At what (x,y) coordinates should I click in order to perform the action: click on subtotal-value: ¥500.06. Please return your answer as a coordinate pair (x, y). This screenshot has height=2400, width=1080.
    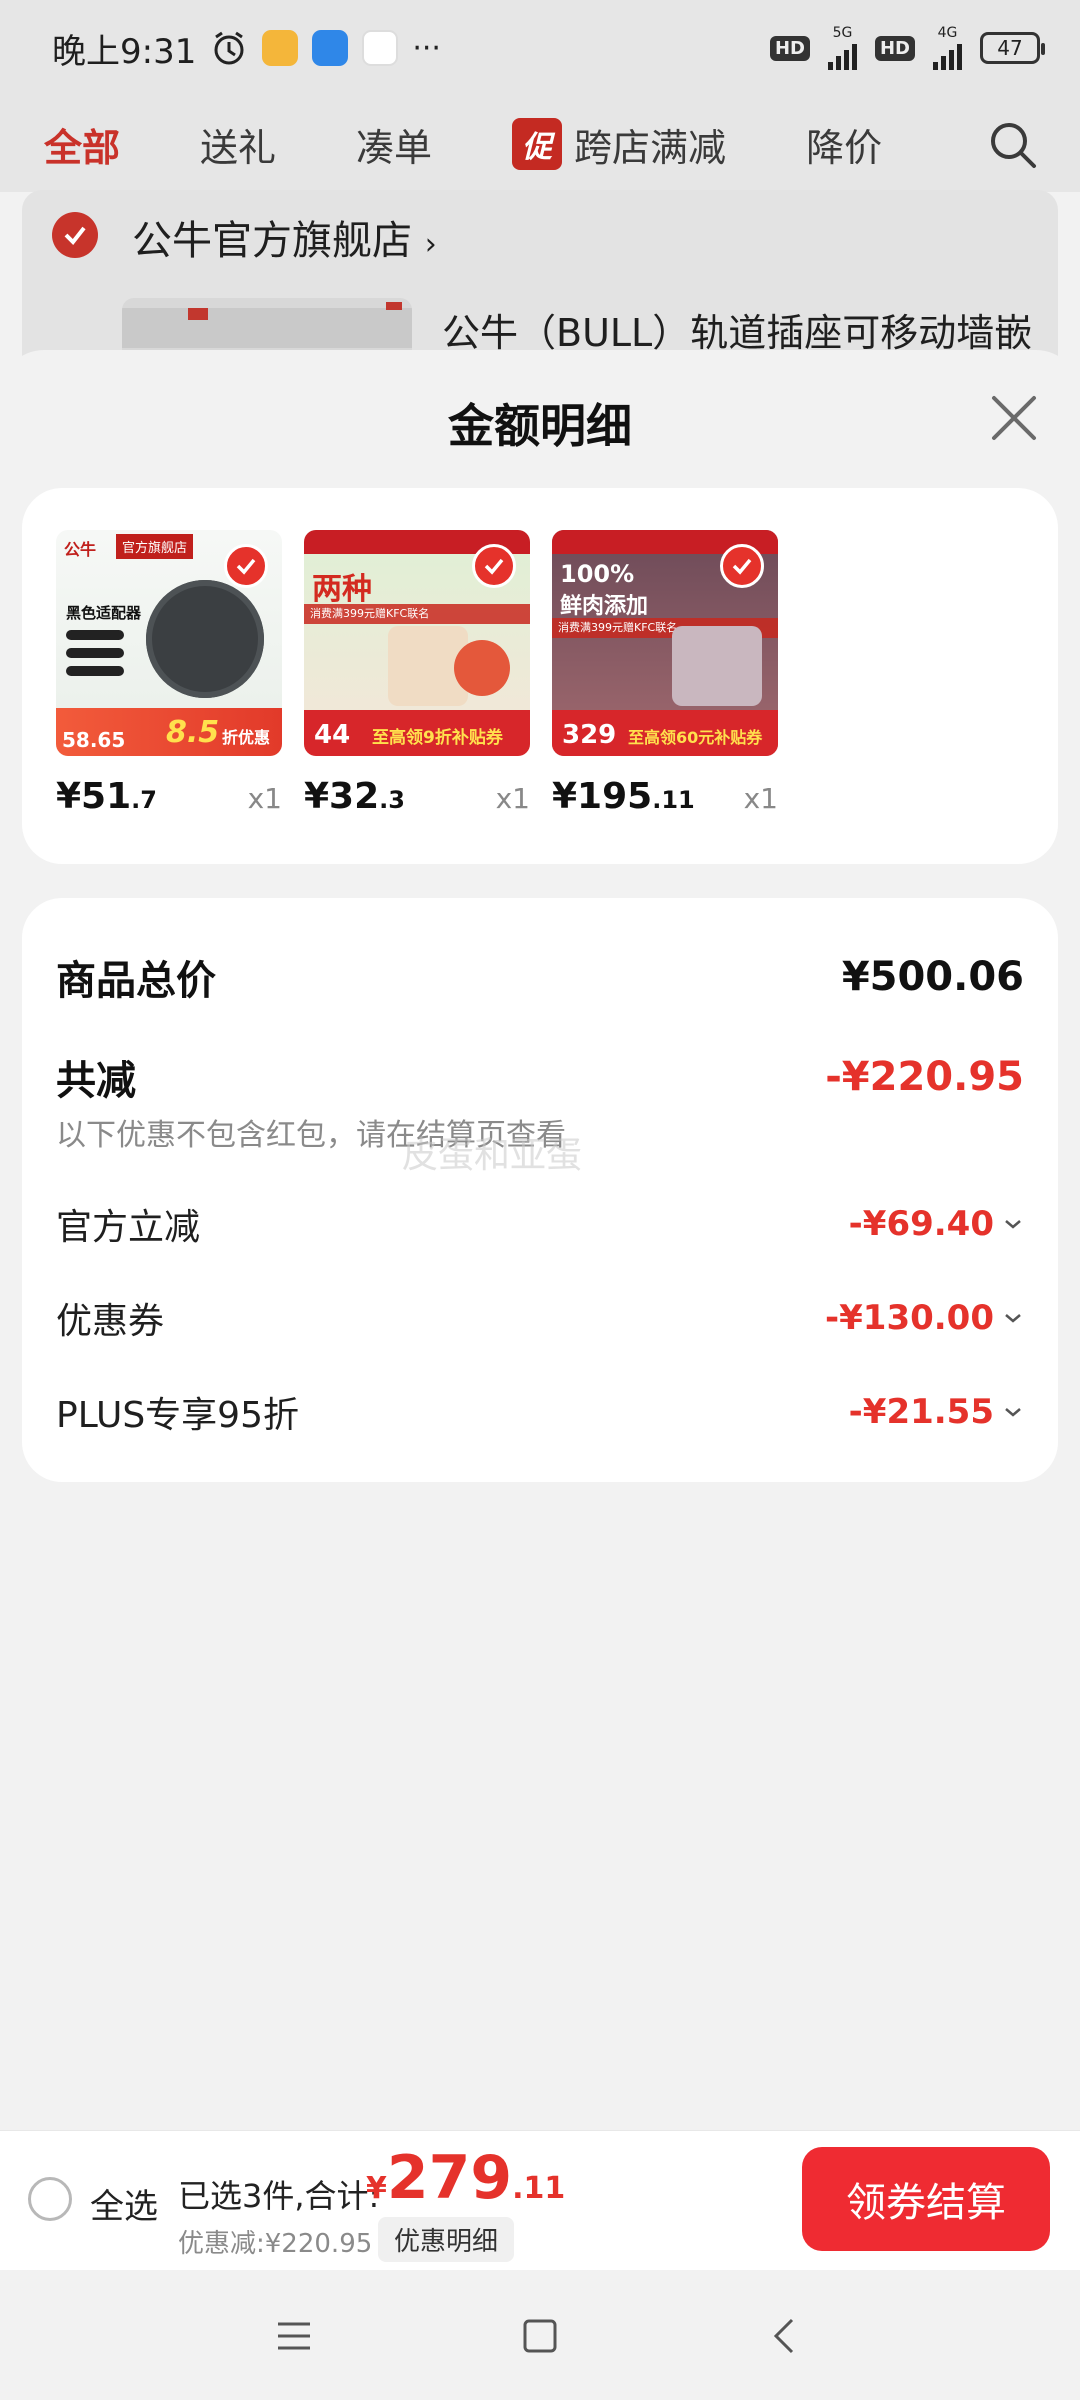
    Looking at the image, I should click on (932, 977).